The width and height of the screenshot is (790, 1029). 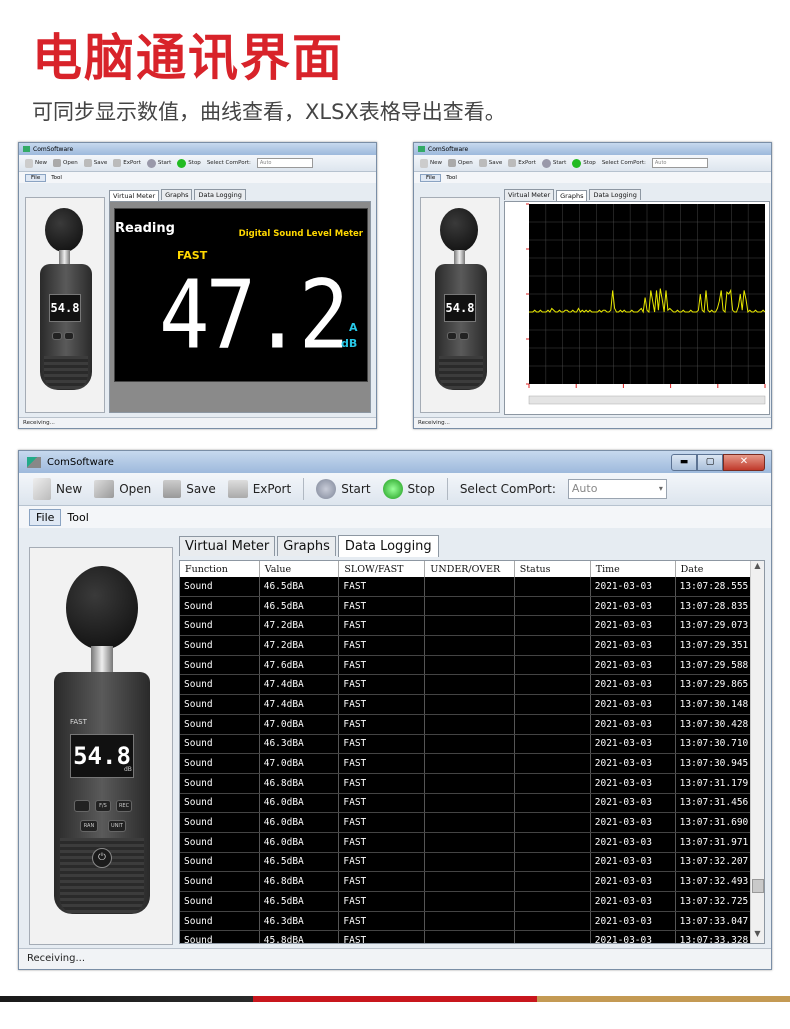 What do you see at coordinates (757, 568) in the screenshot?
I see `scroll-up-arrow: ▲` at bounding box center [757, 568].